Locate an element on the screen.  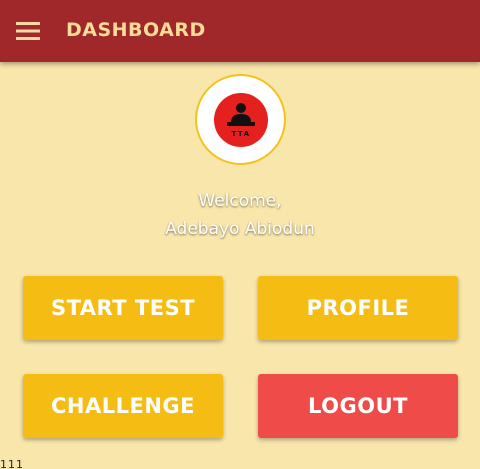
app-title: DASHBOARD is located at coordinates (136, 30).